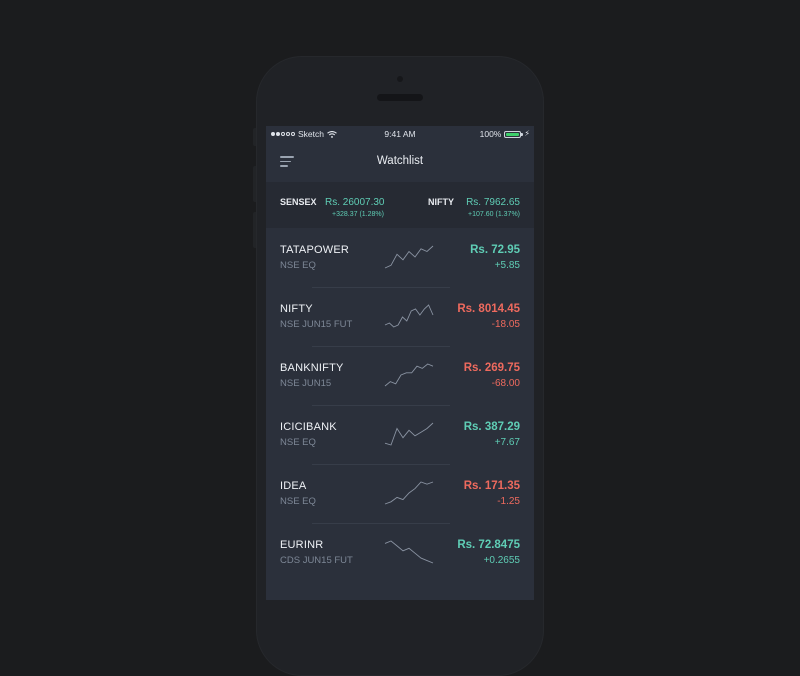 This screenshot has height=676, width=800. Describe the element at coordinates (507, 265) in the screenshot. I see `price-change: +5.85` at that location.